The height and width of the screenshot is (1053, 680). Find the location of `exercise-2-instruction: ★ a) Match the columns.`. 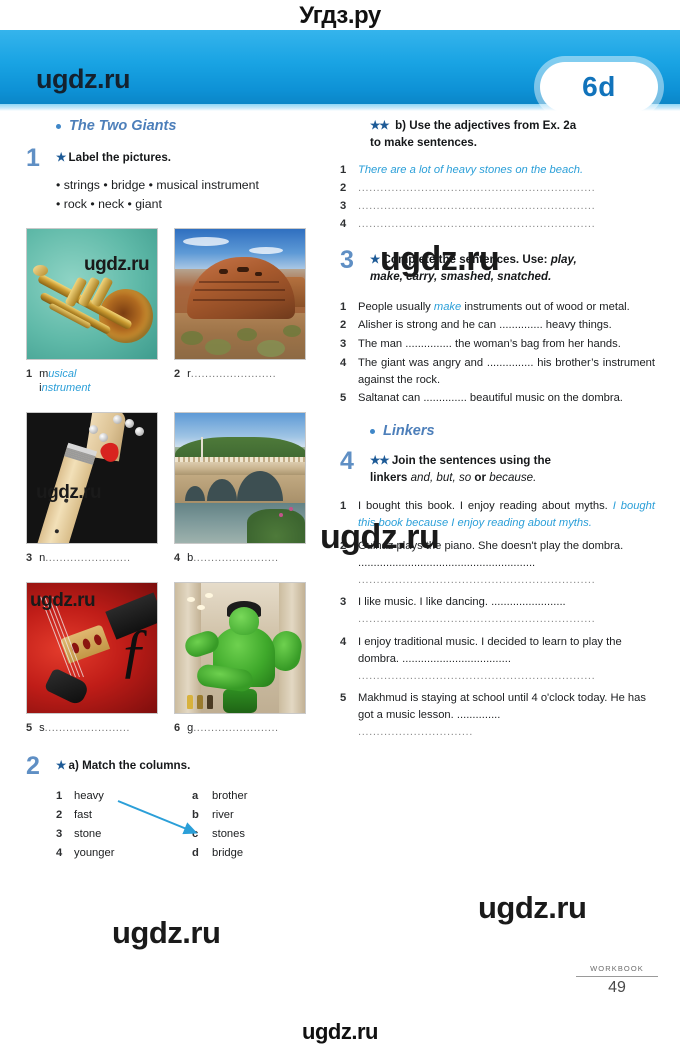

exercise-2-instruction: ★ a) Match the columns. is located at coordinates (191, 766).